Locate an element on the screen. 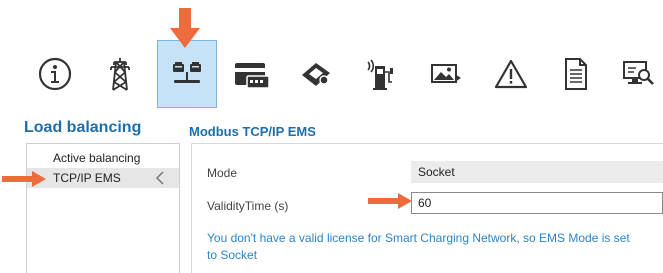  sidebar-item-label: Active balancing is located at coordinates (97, 158).